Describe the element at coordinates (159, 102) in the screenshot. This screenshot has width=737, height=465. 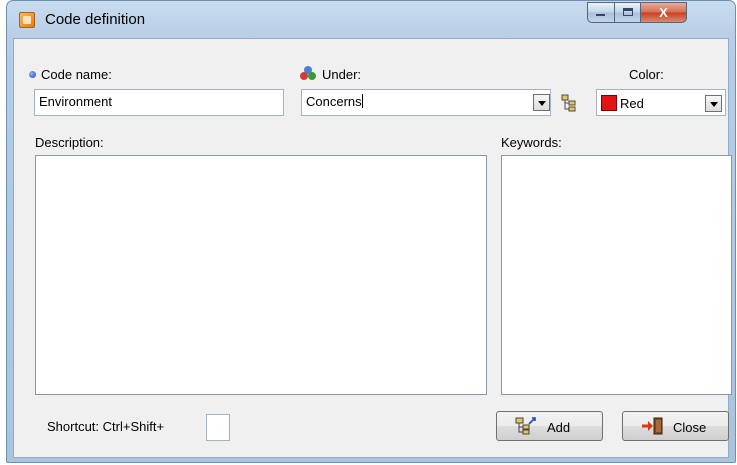
I see `code-name-input: Environment` at that location.